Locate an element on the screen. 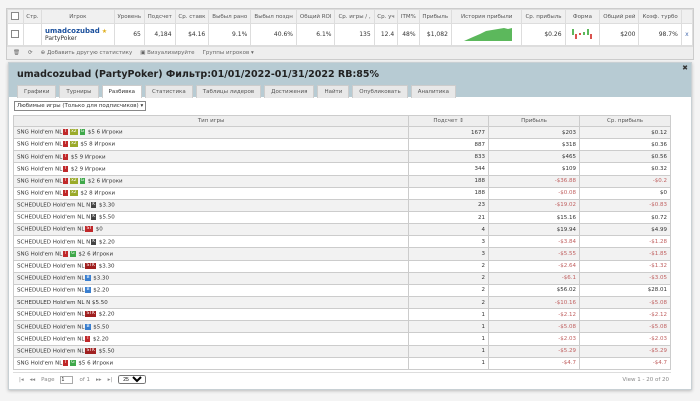 The height and width of the screenshot is (401, 700). game-filter-select: Любимые игры (Только для подписчиков) ▾ is located at coordinates (80, 106).